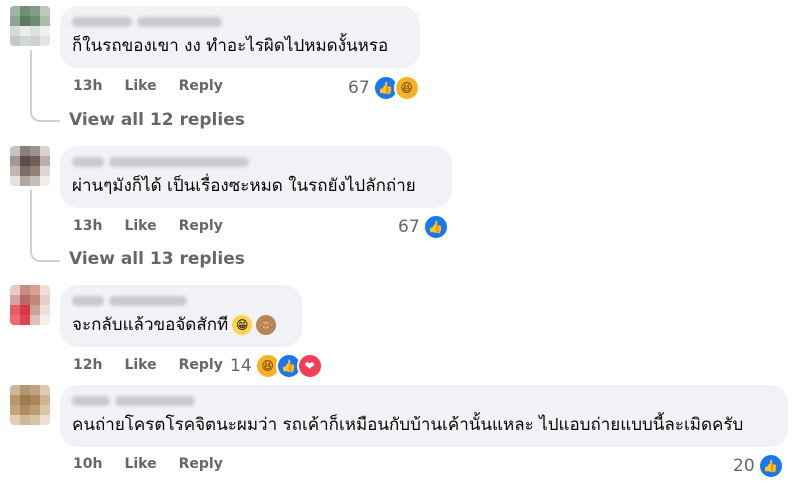 Image resolution: width=800 pixels, height=485 pixels. Describe the element at coordinates (181, 325) in the screenshot. I see `comment-text: จะกลับแล้วขอจัดสักที 😁 🙈` at that location.